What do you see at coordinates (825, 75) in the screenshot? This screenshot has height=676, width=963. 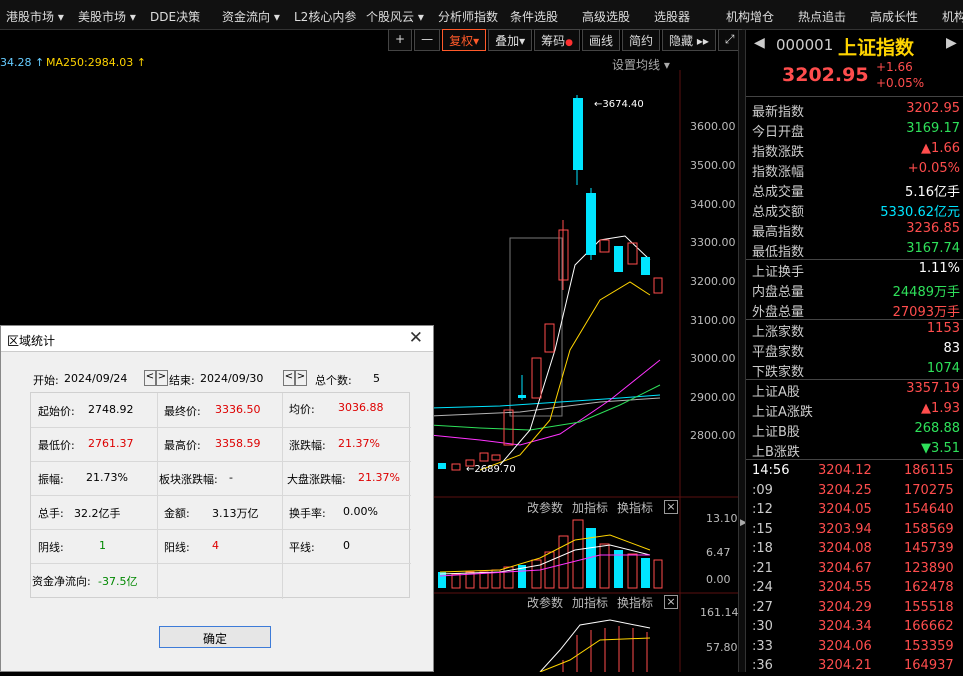 I see `latest-price: 3202.95` at bounding box center [825, 75].